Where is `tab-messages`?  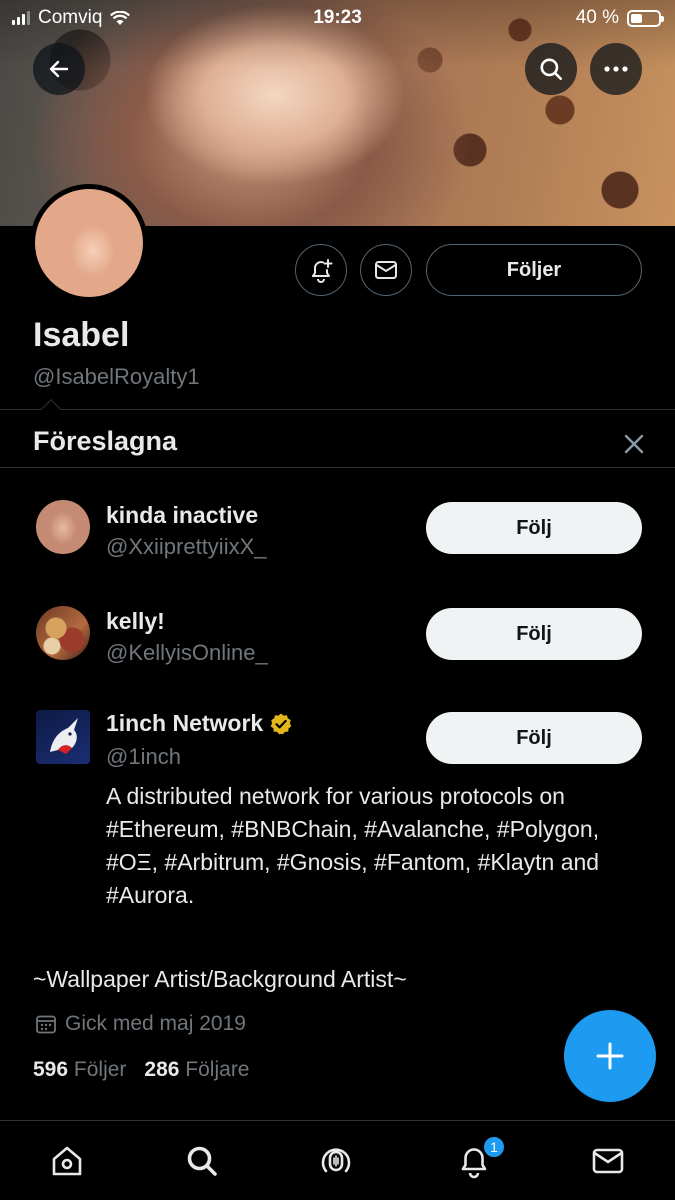 tab-messages is located at coordinates (608, 1161).